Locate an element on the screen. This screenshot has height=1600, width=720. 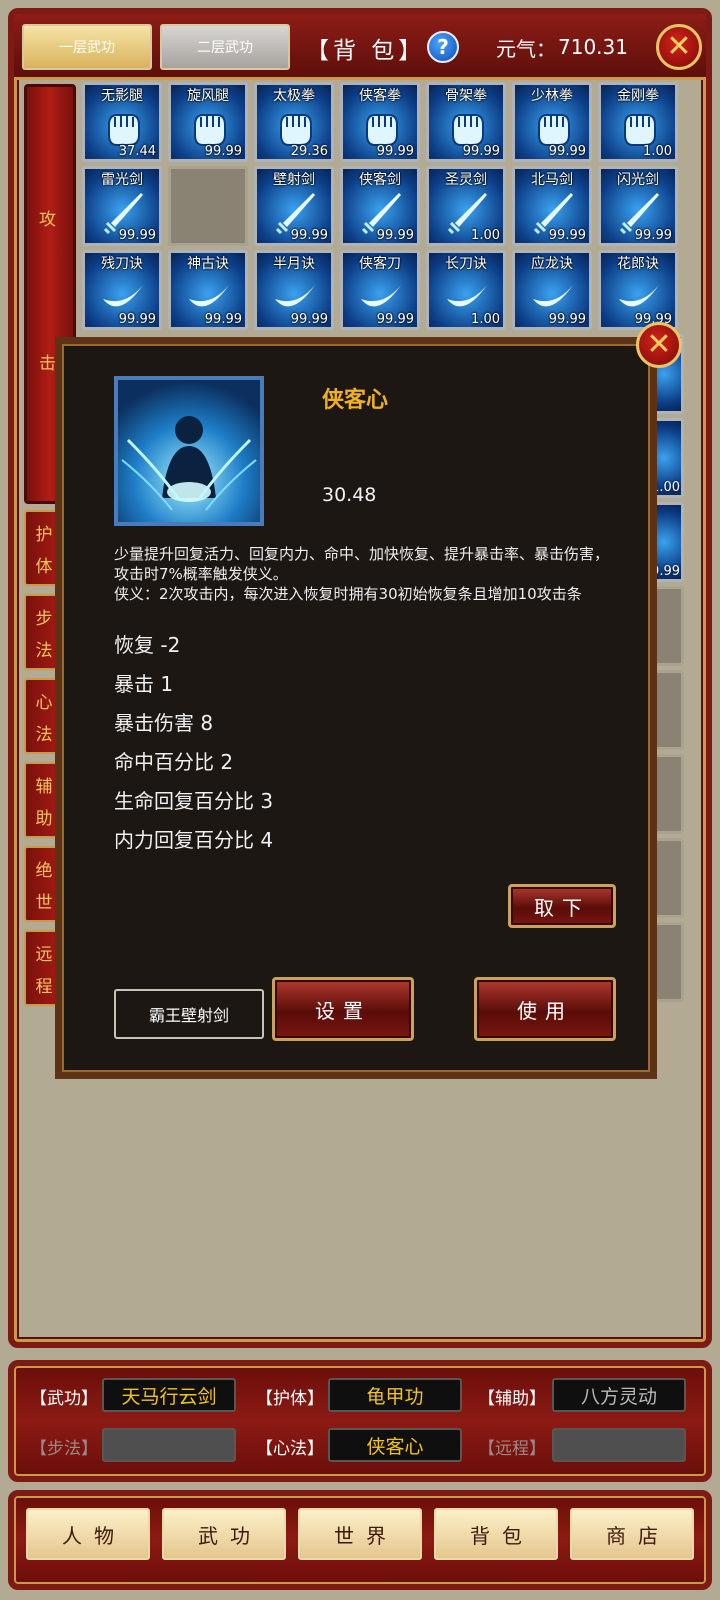
item-cell: 残刀诀 99.99 is located at coordinates (122, 290).